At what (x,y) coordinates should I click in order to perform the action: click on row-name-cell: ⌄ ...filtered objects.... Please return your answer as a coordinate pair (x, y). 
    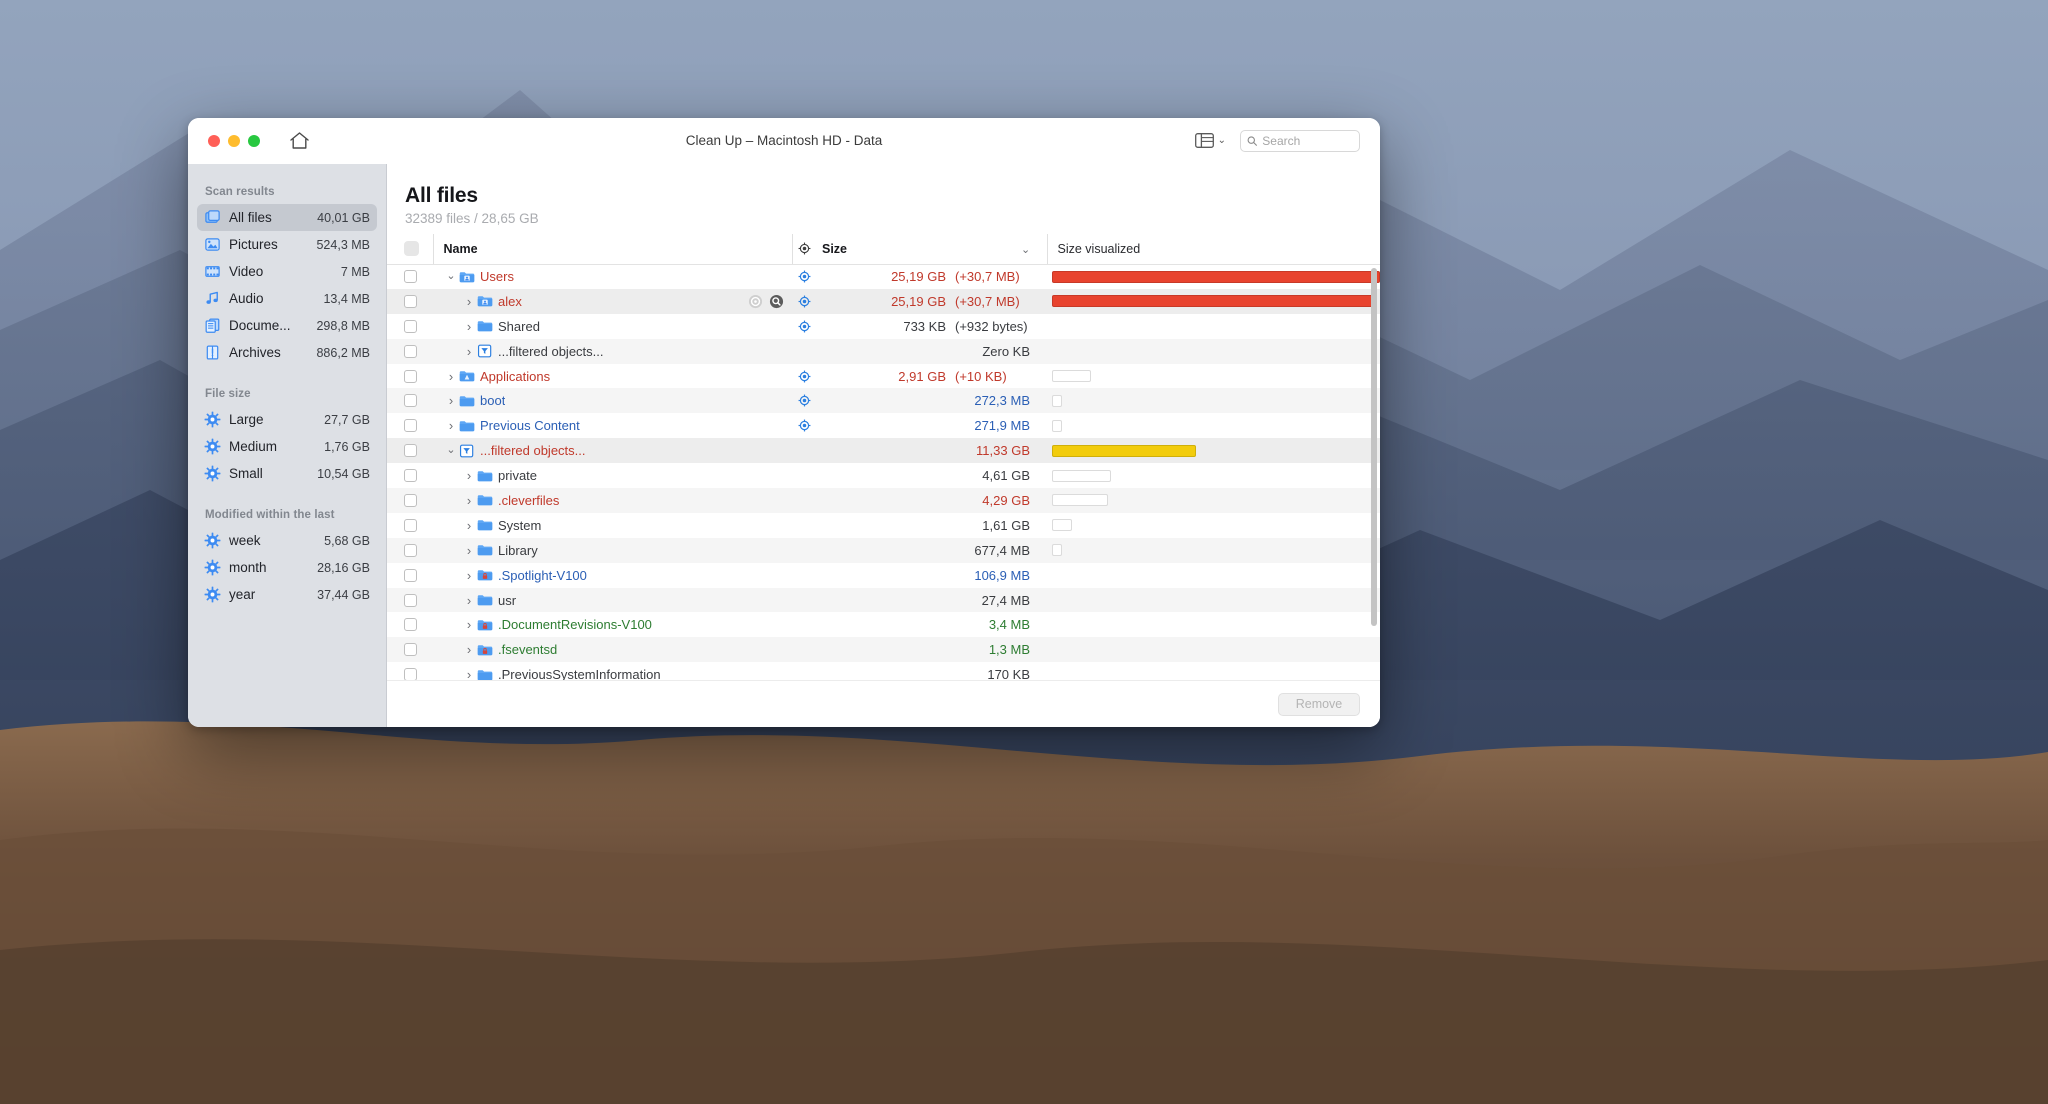
    Looking at the image, I should click on (612, 450).